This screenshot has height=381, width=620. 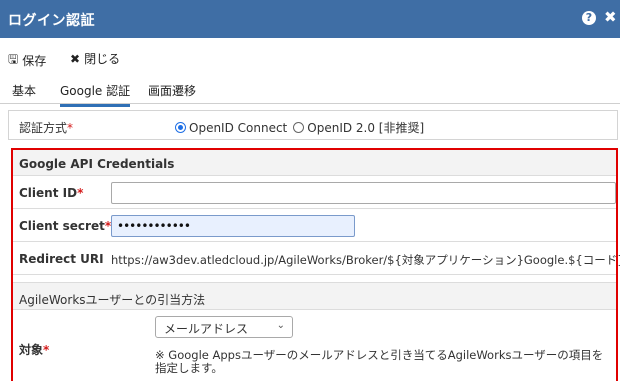 I want to click on save-button: 🖫 保存, so click(x=27, y=60).